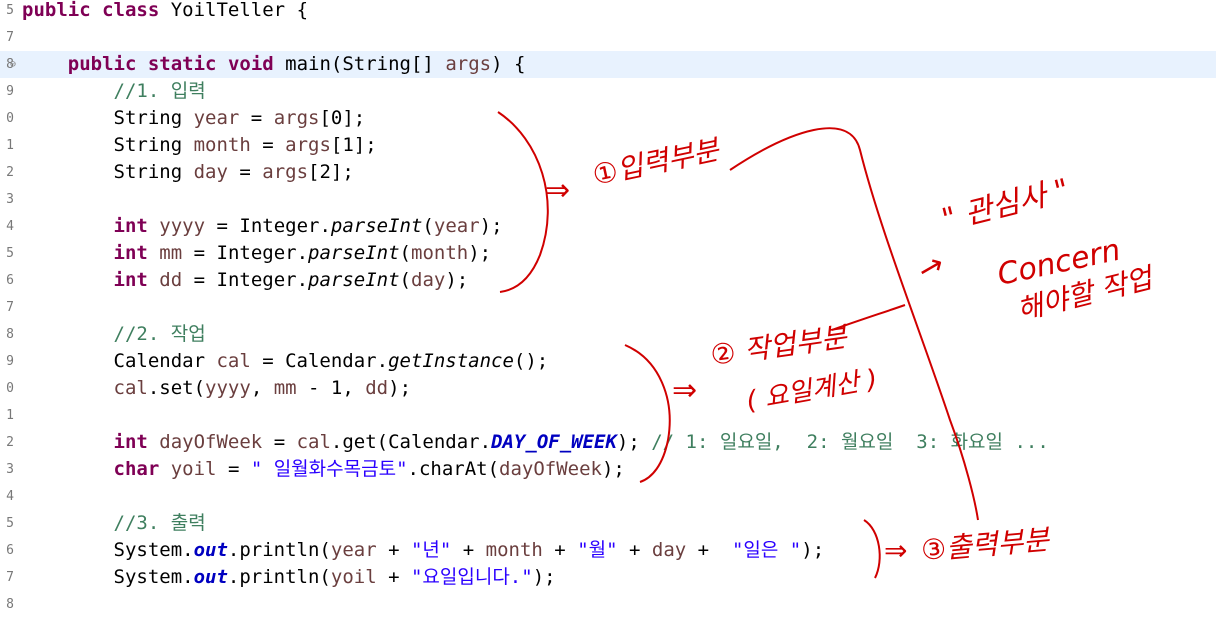  Describe the element at coordinates (159, 91) in the screenshot. I see `code-token: //1. 입력` at that location.